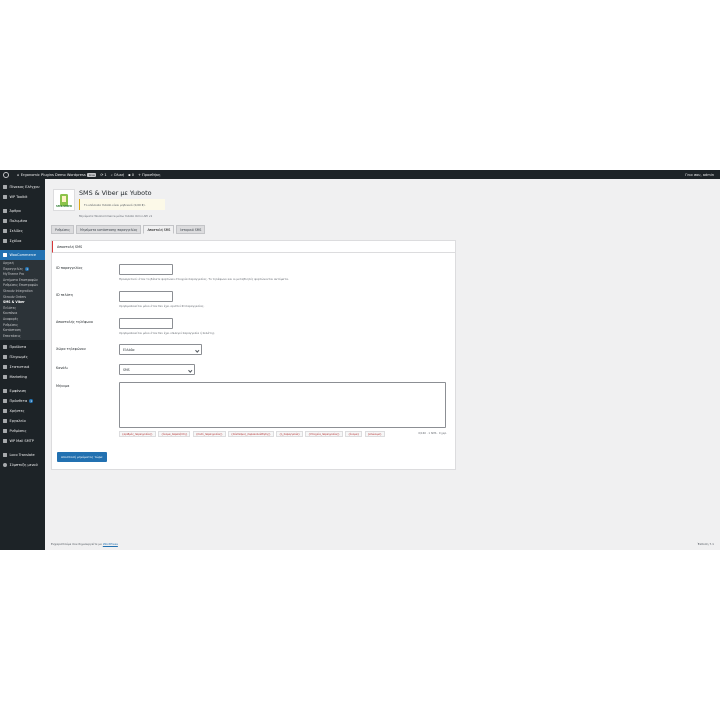 The image size is (720, 720). What do you see at coordinates (5, 347) in the screenshot?
I see `products-icon` at bounding box center [5, 347].